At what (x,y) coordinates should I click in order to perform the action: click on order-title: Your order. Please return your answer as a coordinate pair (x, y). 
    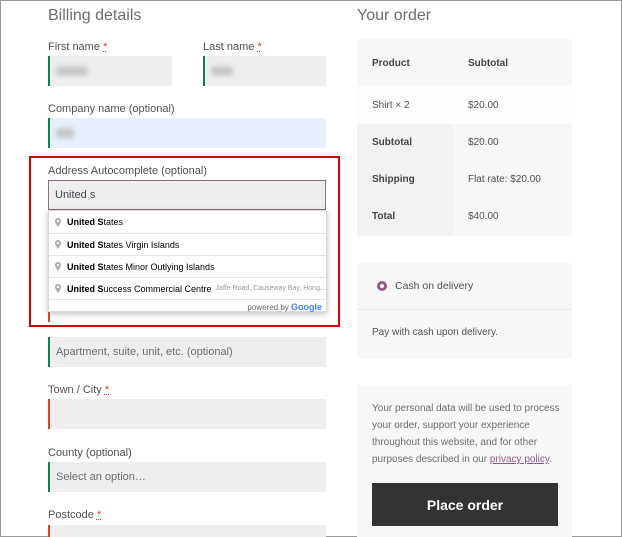
    Looking at the image, I should click on (394, 15).